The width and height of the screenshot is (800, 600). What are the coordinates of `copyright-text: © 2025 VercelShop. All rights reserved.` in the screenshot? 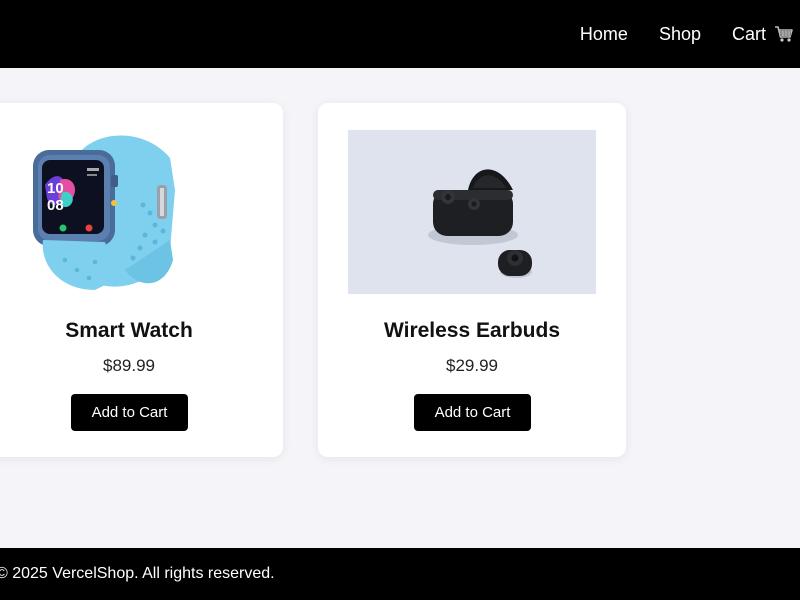 It's located at (137, 573).